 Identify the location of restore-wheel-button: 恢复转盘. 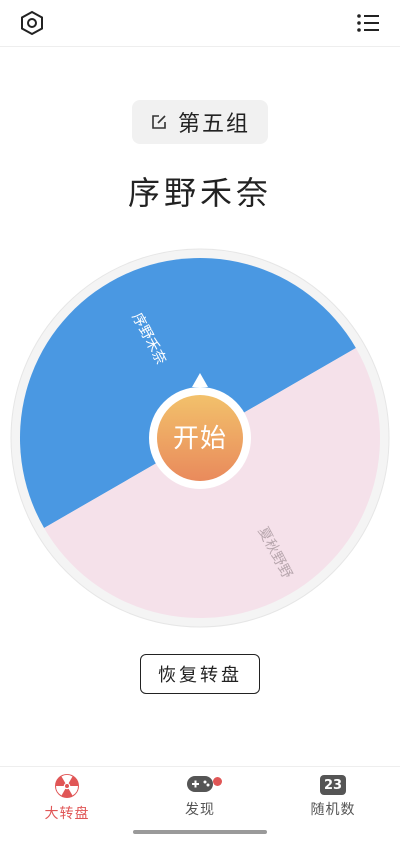
(200, 674).